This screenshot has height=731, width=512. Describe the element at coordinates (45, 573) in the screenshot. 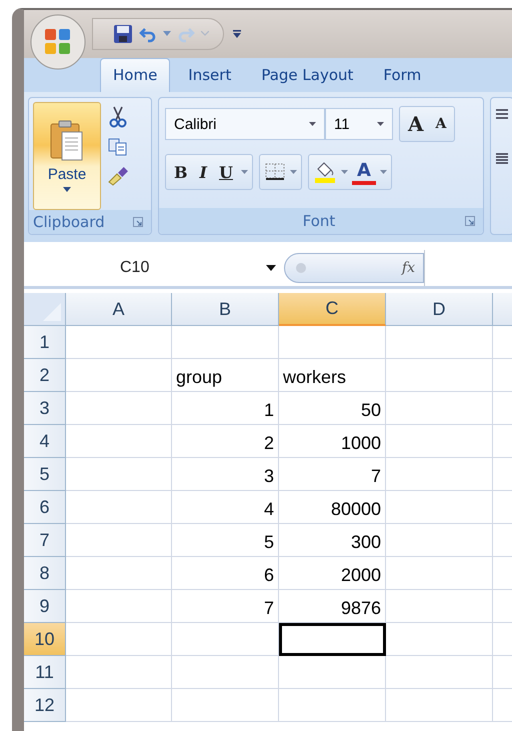

I see `row-header: 8` at that location.